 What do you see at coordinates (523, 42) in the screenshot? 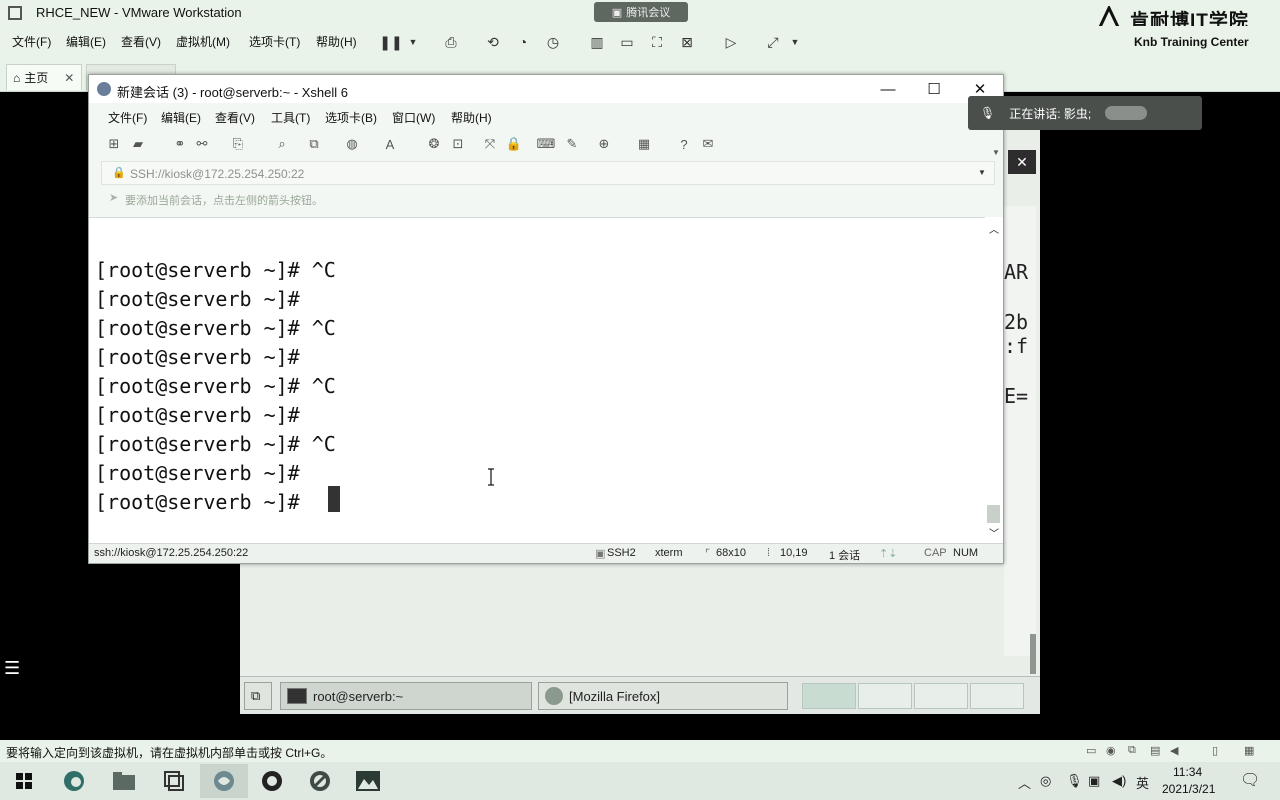
I see `revert-snapshot-icon: ◔` at bounding box center [523, 42].